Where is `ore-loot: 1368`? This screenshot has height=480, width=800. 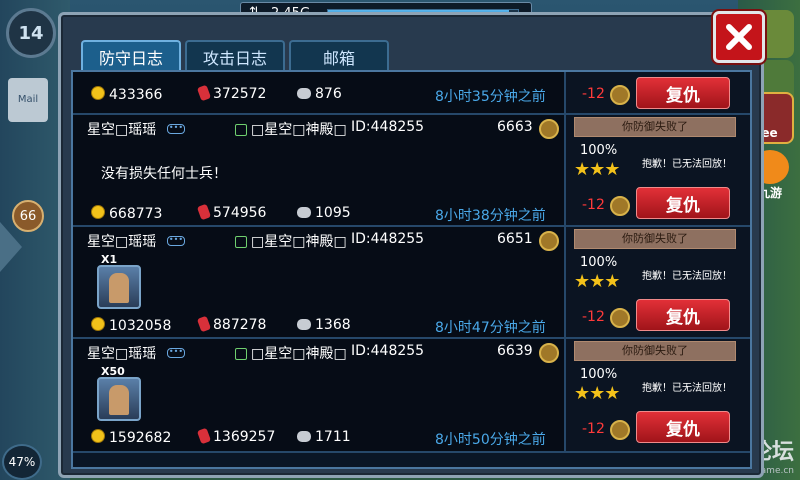
ore-loot: 1368 is located at coordinates (324, 325).